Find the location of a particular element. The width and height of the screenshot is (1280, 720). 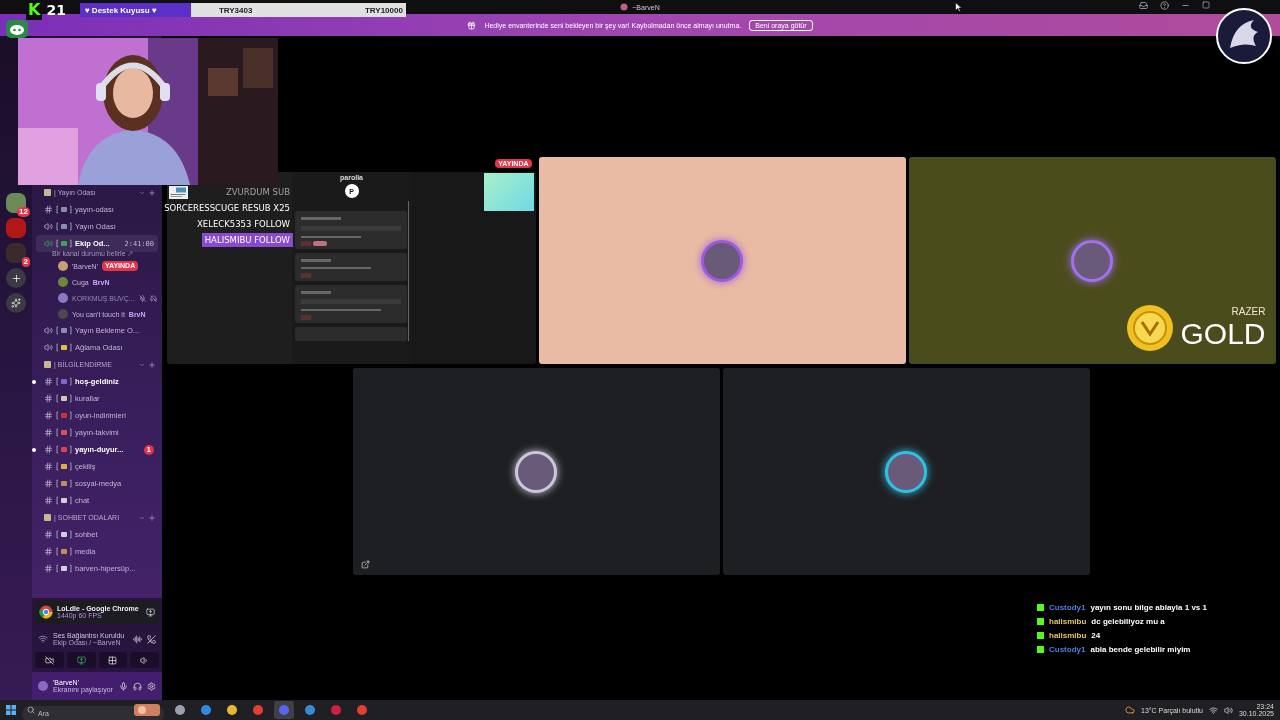

noise-icon is located at coordinates (137, 639).